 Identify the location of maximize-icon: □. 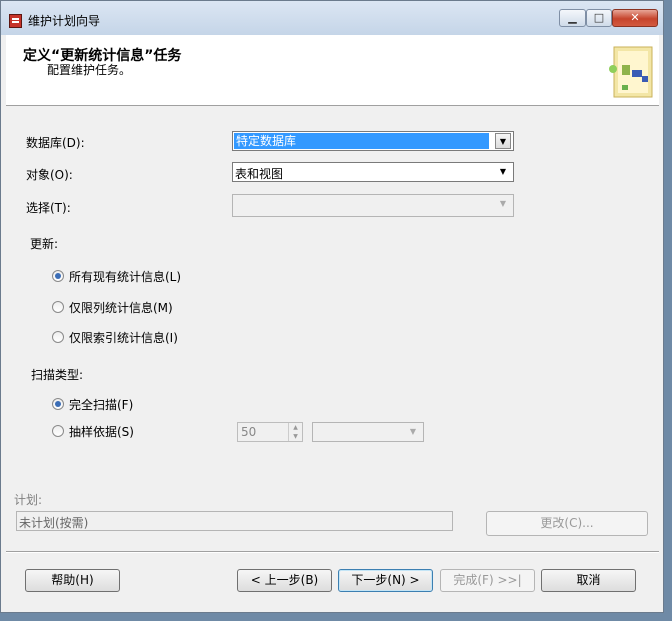
(599, 17).